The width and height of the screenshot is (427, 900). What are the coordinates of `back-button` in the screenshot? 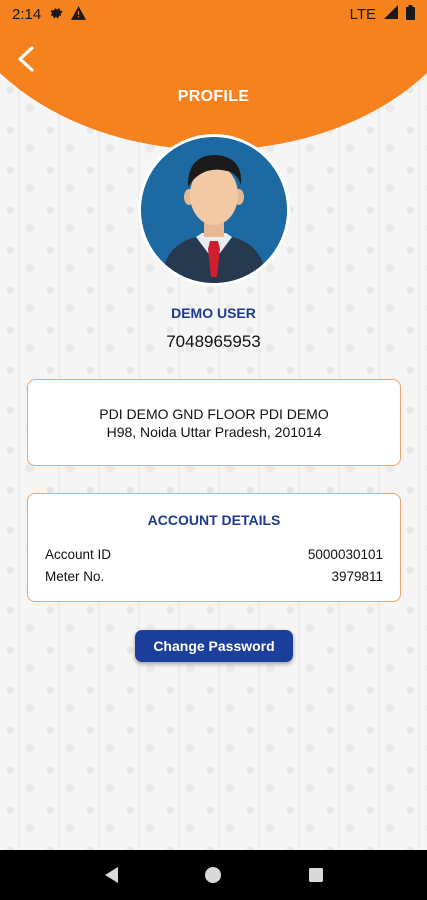 It's located at (27, 59).